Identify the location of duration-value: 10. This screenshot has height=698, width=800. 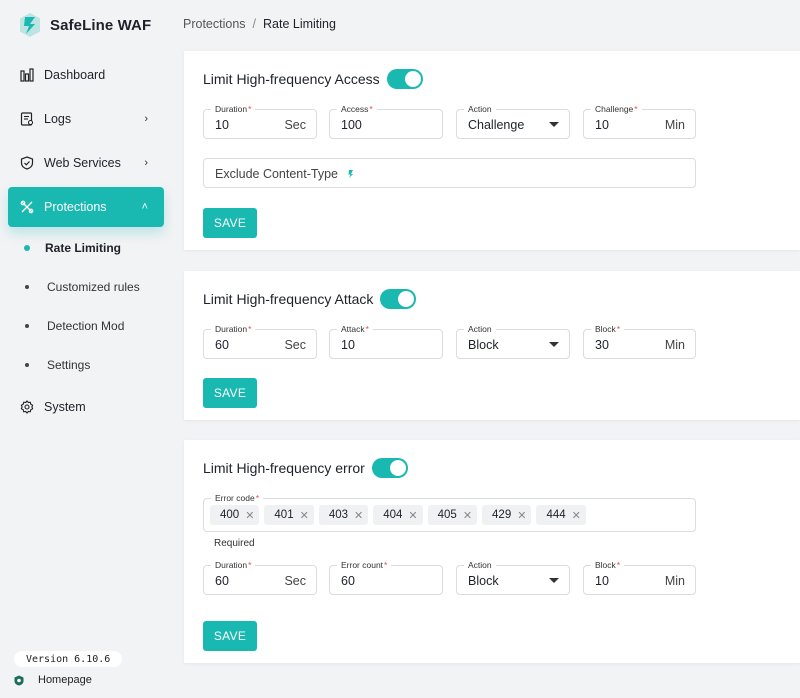
(222, 125).